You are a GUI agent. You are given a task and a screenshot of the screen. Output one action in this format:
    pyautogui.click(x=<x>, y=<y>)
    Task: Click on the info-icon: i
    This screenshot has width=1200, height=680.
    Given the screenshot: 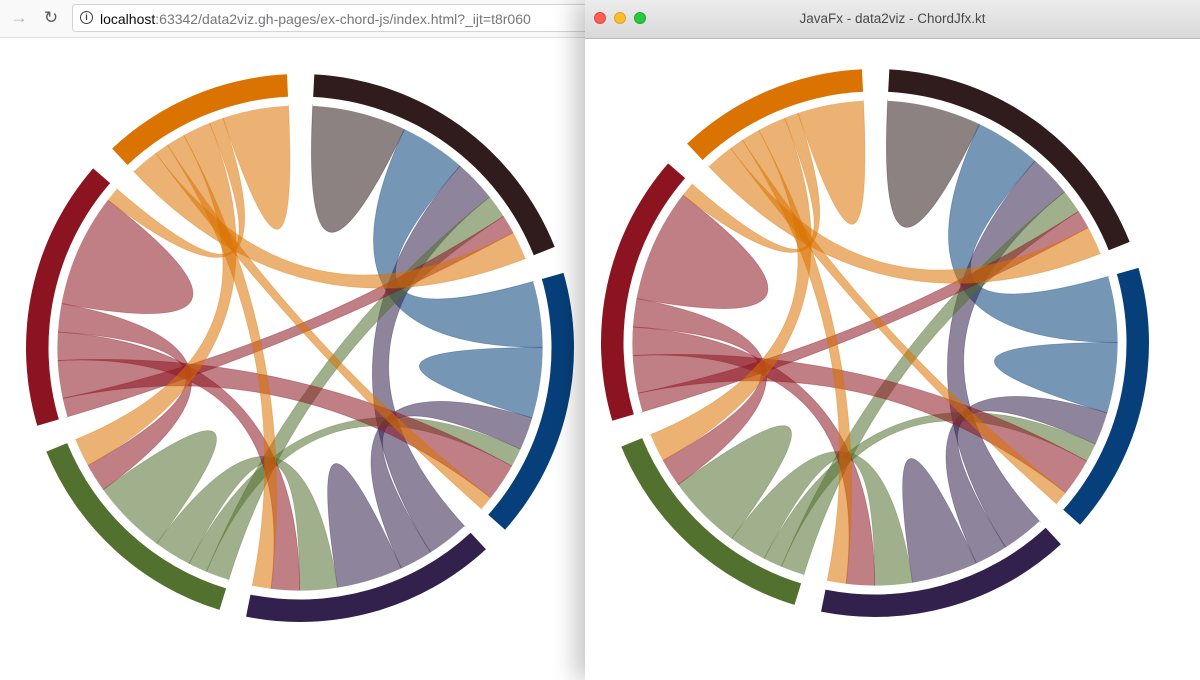 What is the action you would take?
    pyautogui.click(x=86, y=17)
    